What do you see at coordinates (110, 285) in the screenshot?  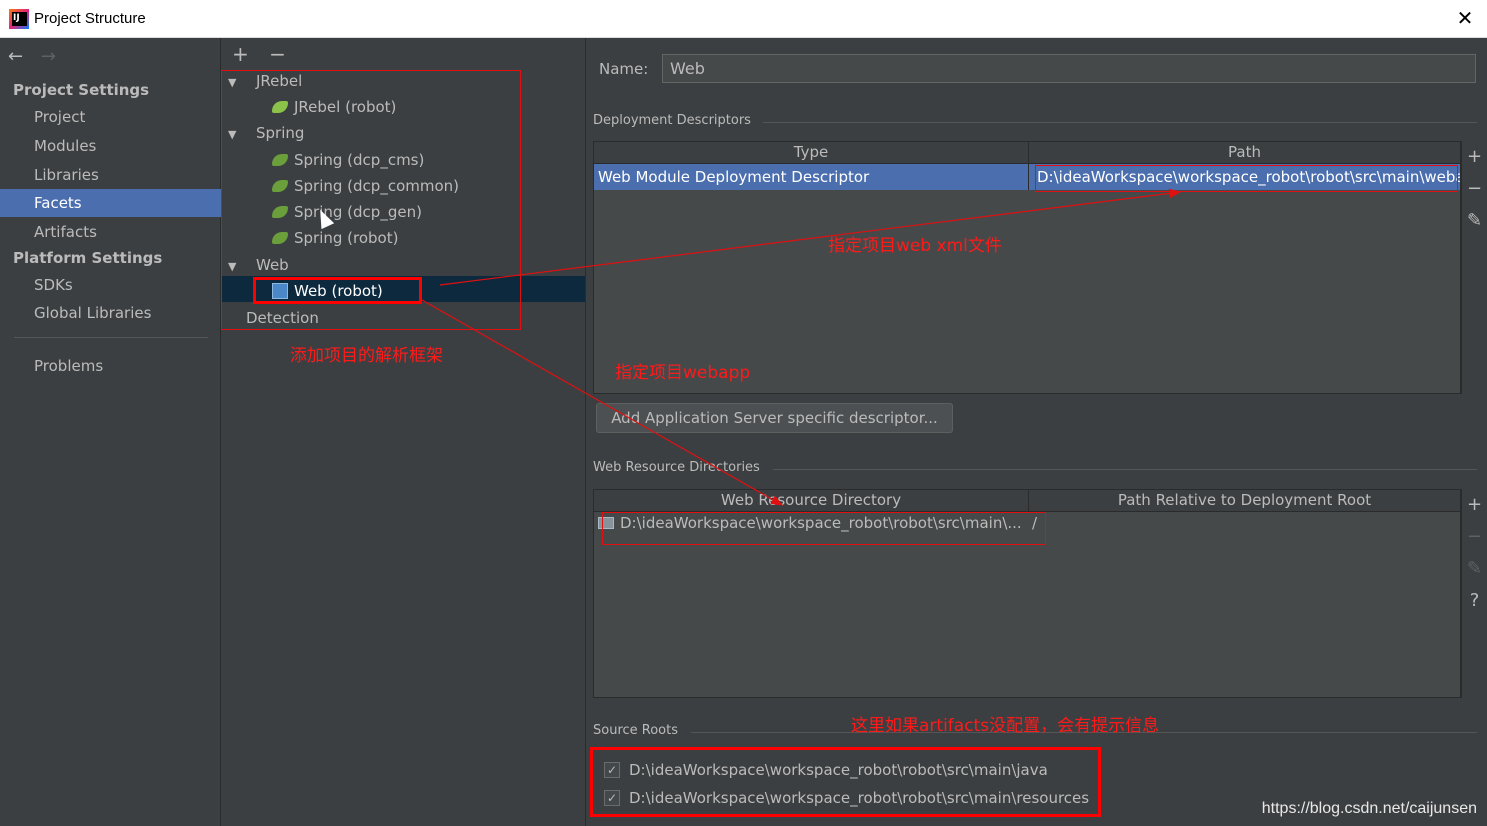 I see `nav-item-sdks: SDKs` at bounding box center [110, 285].